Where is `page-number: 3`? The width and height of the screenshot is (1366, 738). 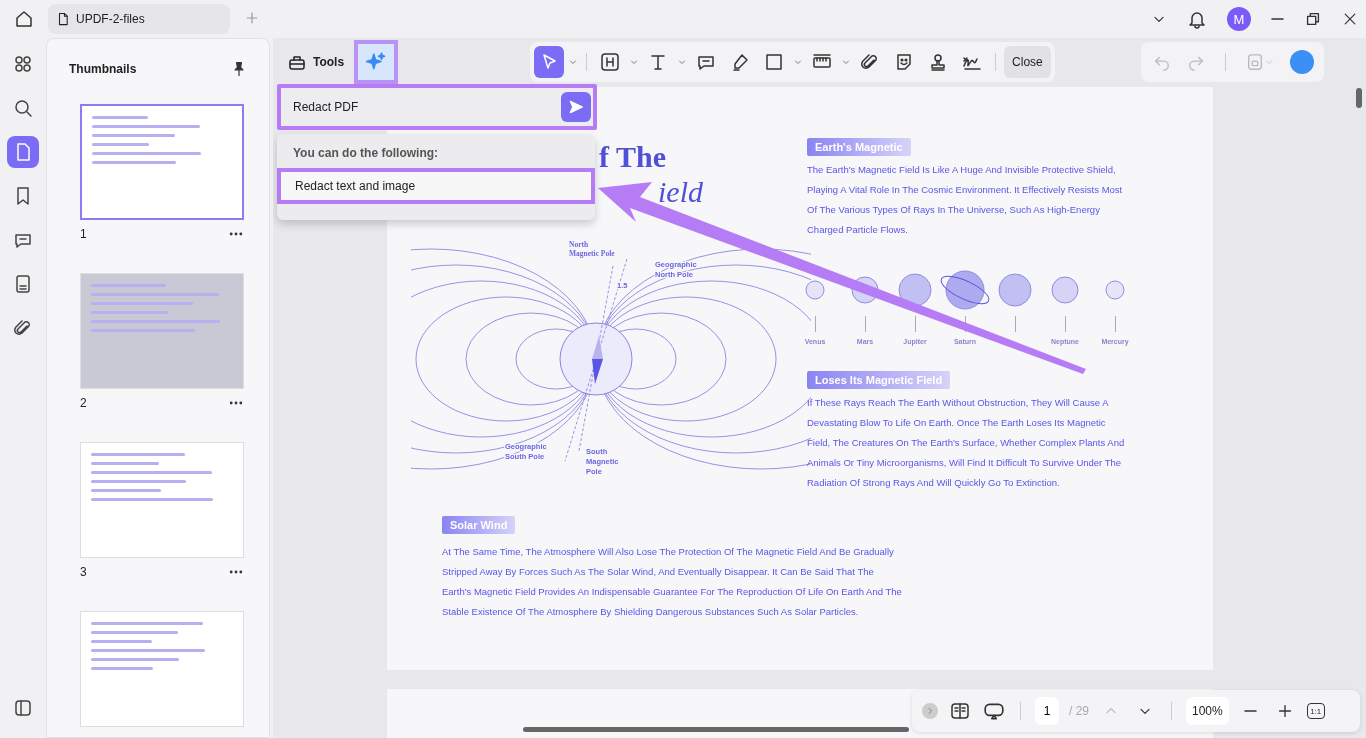 page-number: 3 is located at coordinates (83, 572).